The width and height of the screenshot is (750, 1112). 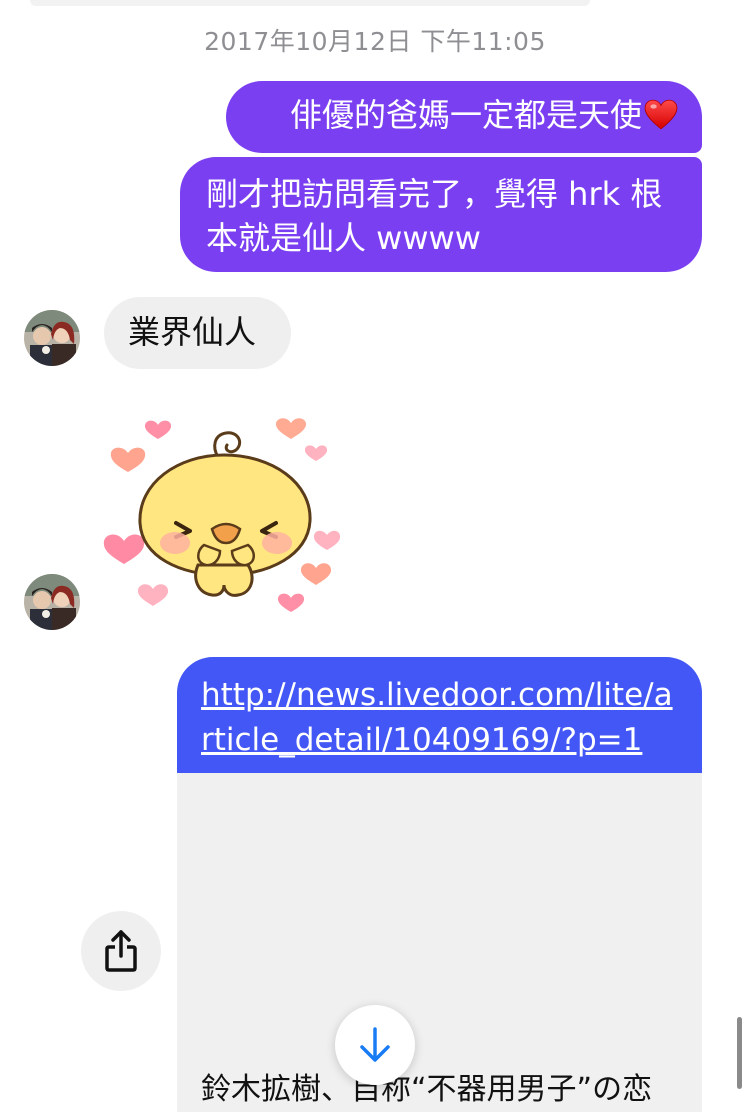 I want to click on chick-sticker, so click(x=225, y=512).